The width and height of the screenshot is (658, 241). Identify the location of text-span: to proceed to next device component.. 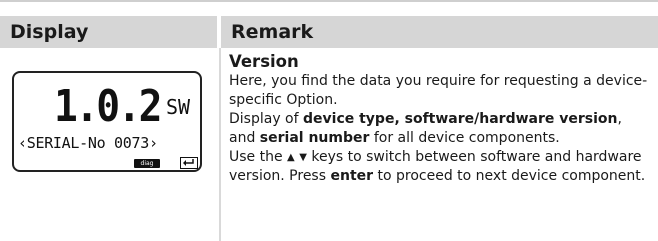
(509, 176).